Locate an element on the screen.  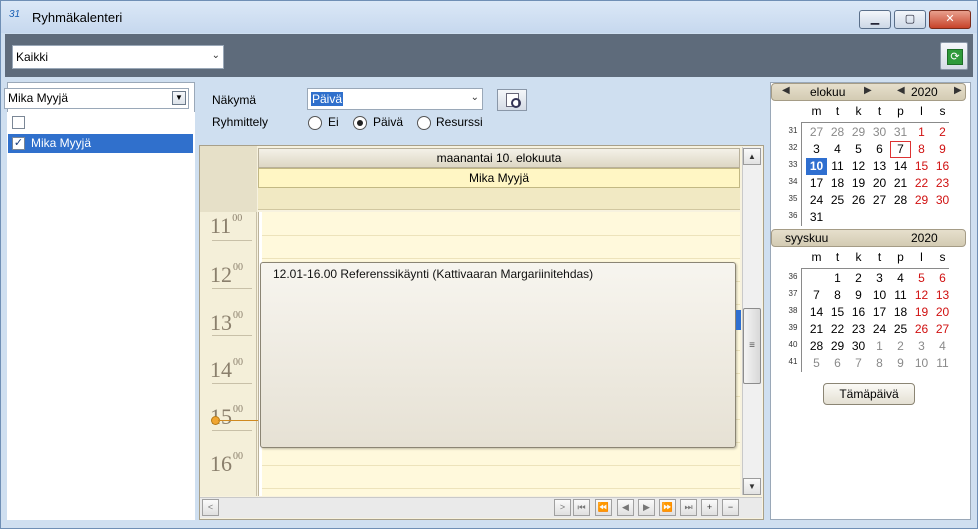
nav-prev-button: ◀ is located at coordinates (625, 507).